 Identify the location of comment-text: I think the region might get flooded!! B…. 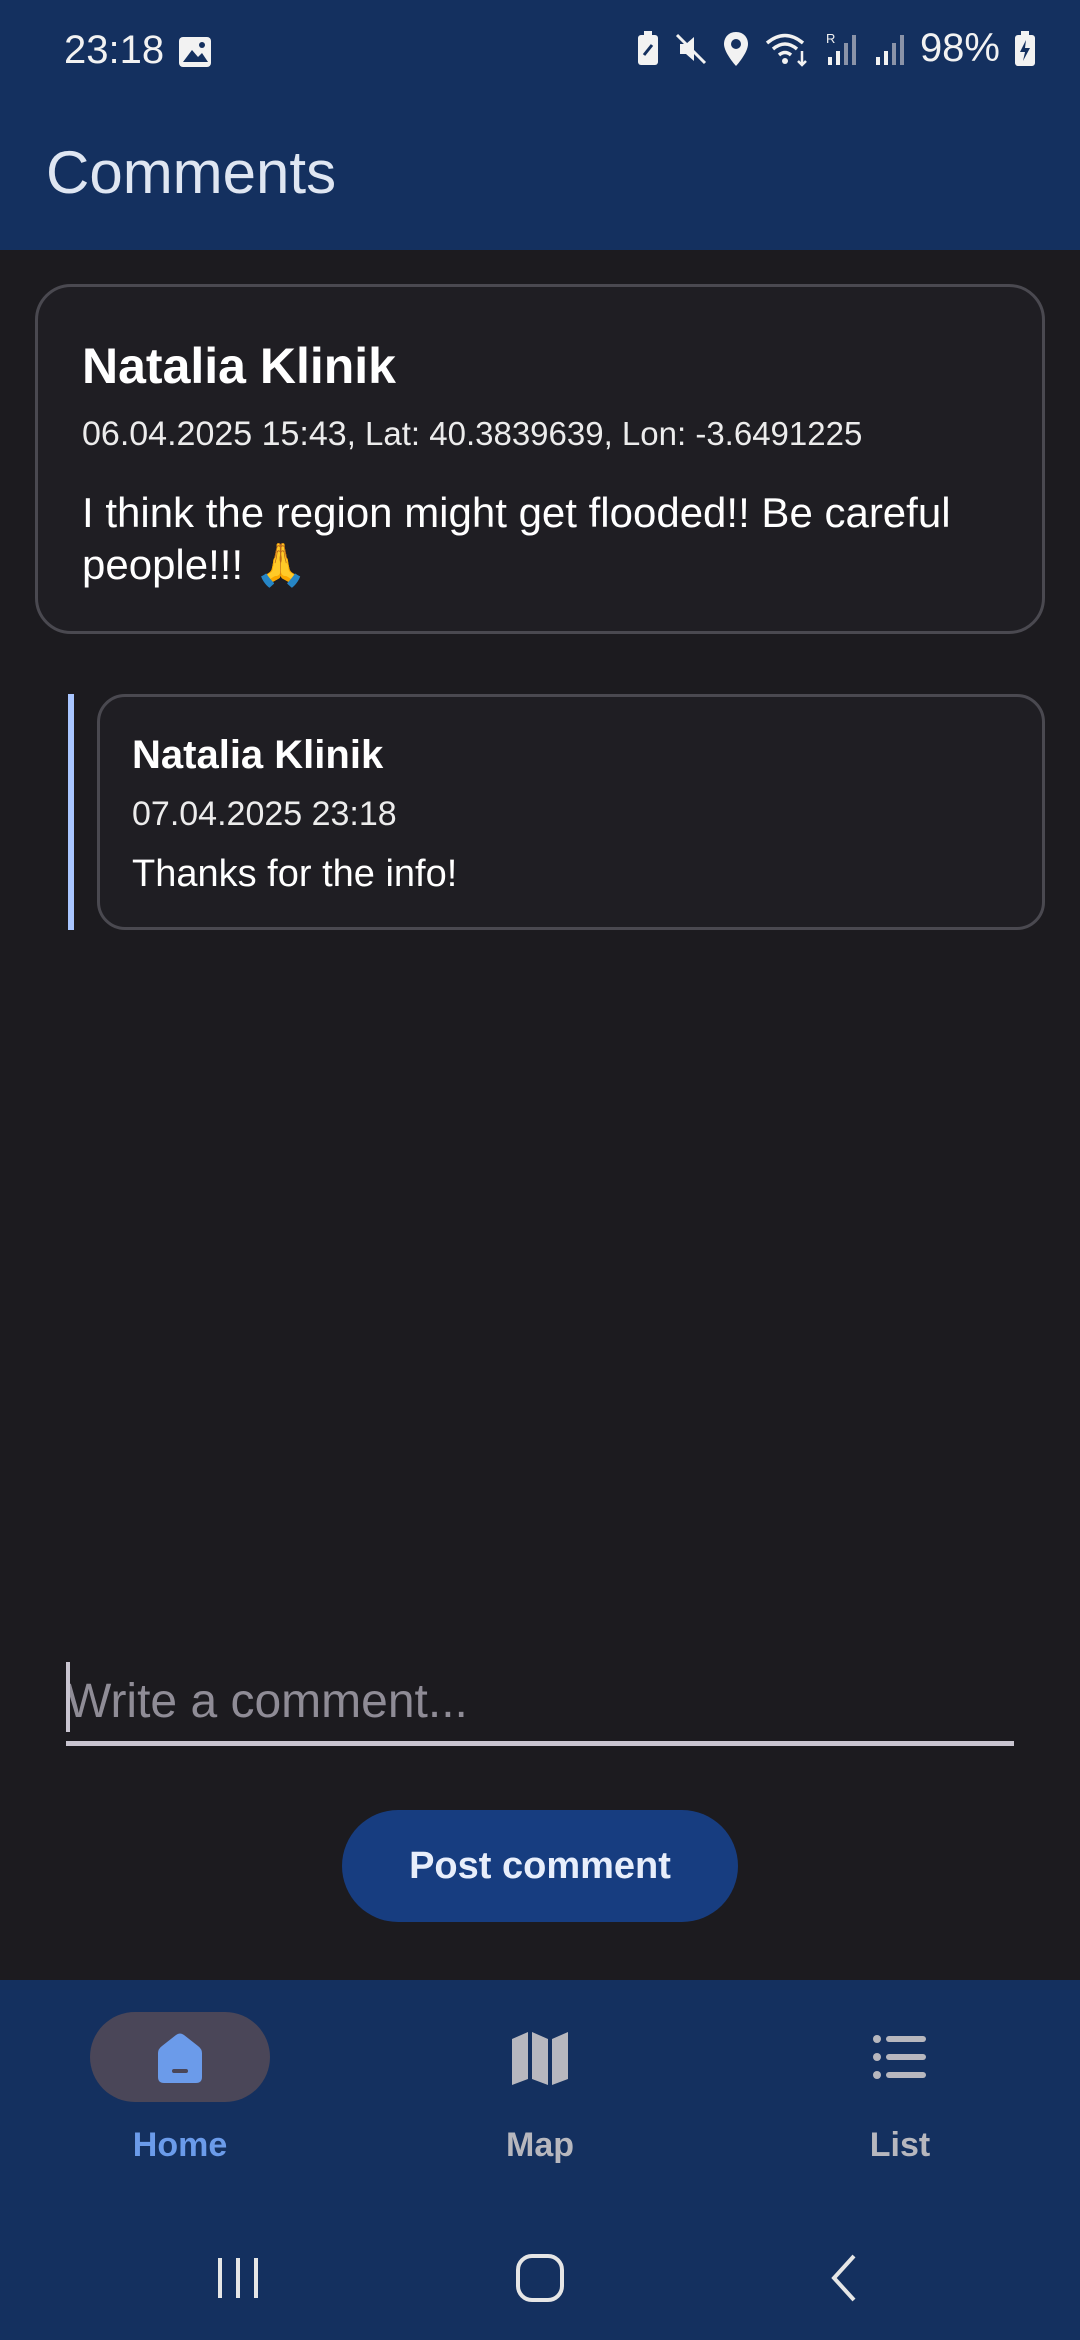
(516, 538).